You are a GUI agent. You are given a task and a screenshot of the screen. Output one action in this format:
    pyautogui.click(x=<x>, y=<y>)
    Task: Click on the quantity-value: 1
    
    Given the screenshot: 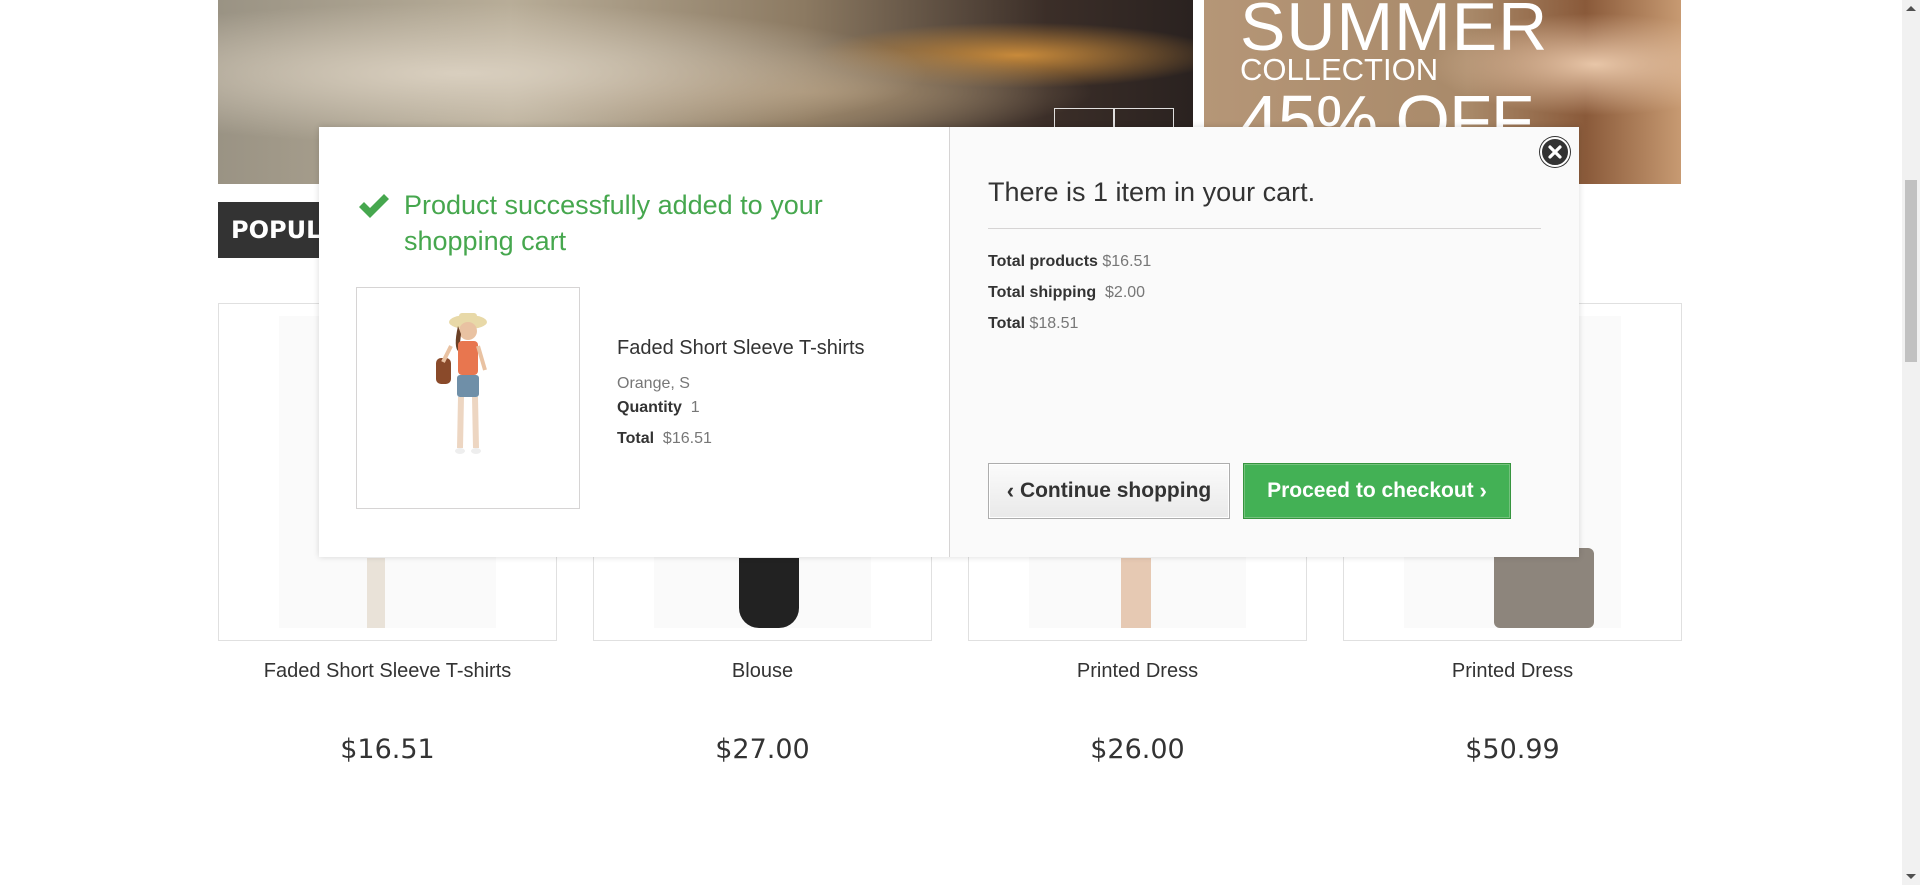 What is the action you would take?
    pyautogui.click(x=695, y=407)
    